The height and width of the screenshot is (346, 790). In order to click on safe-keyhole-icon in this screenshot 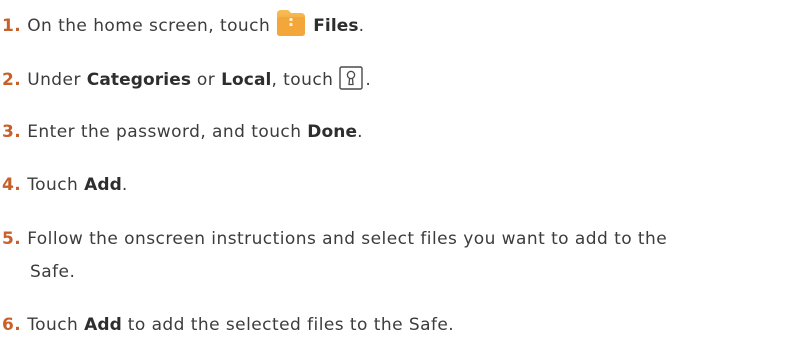, I will do `click(351, 78)`.